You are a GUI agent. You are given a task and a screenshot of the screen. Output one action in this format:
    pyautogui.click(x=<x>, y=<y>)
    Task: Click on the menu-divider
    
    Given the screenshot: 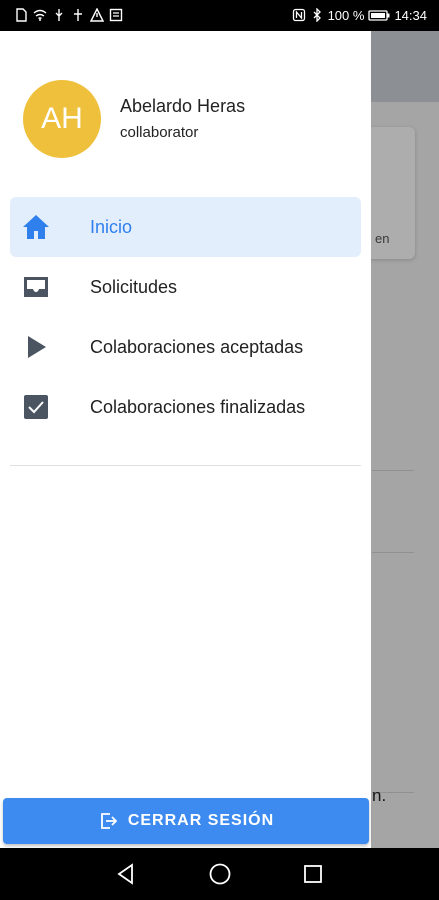 What is the action you would take?
    pyautogui.click(x=185, y=465)
    